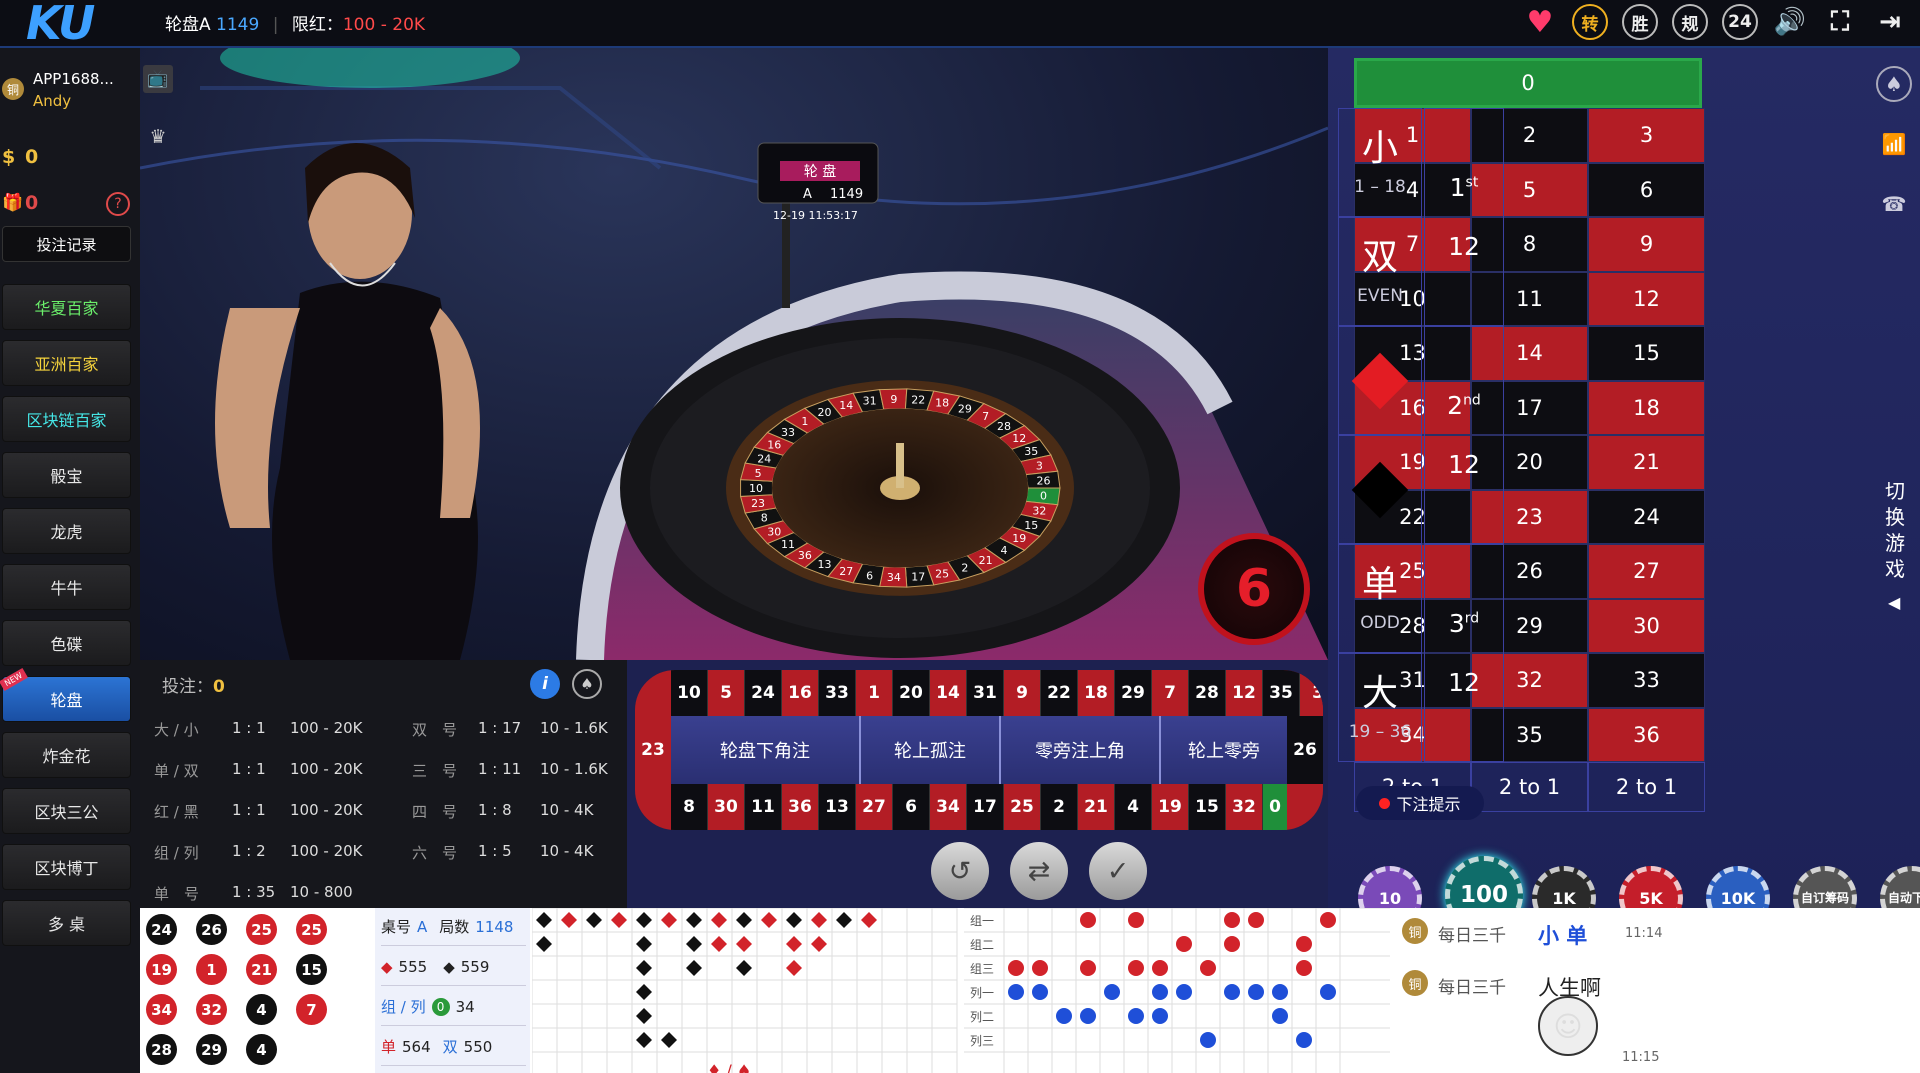  I want to click on red-bet, so click(1380, 380).